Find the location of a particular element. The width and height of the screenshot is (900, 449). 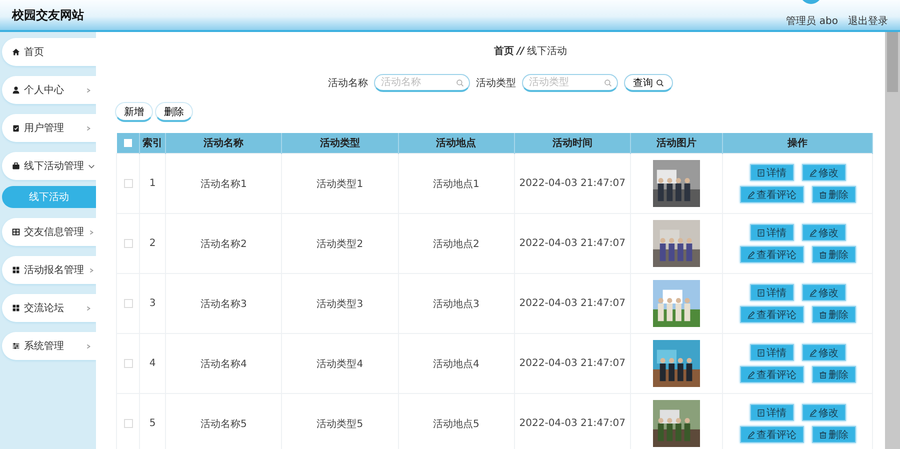

column-header: 活动时间 is located at coordinates (572, 143).